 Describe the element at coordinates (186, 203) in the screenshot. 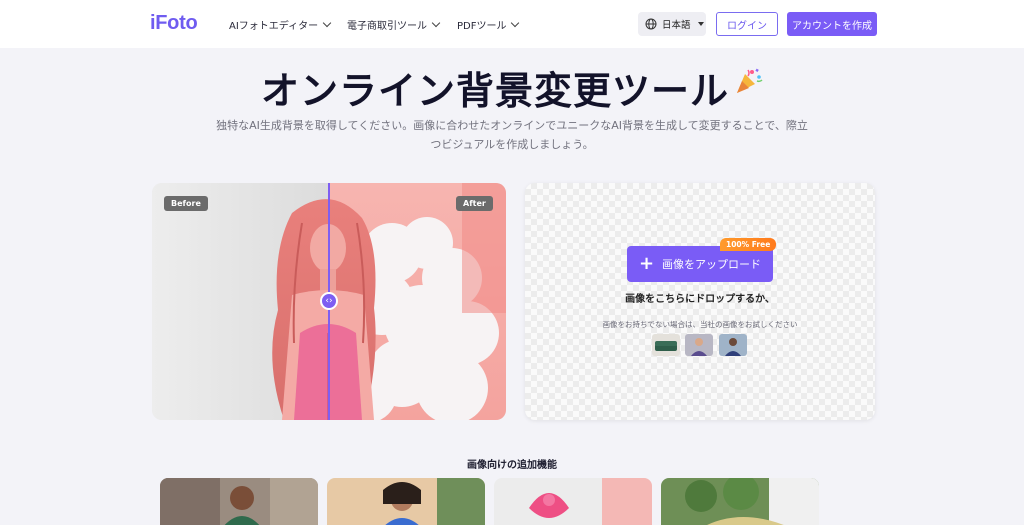

I see `before-label: Before` at that location.